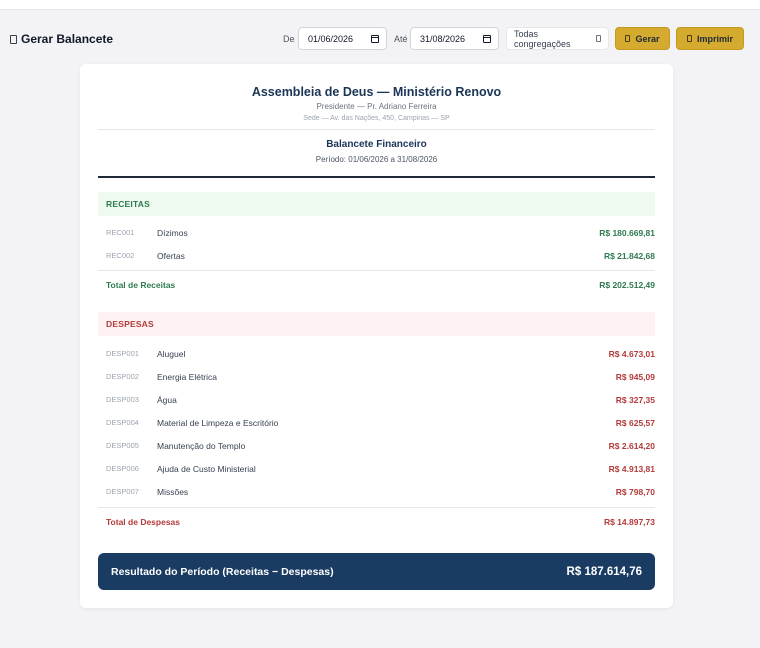  Describe the element at coordinates (122, 468) in the screenshot. I see `account-code: DESP006` at that location.